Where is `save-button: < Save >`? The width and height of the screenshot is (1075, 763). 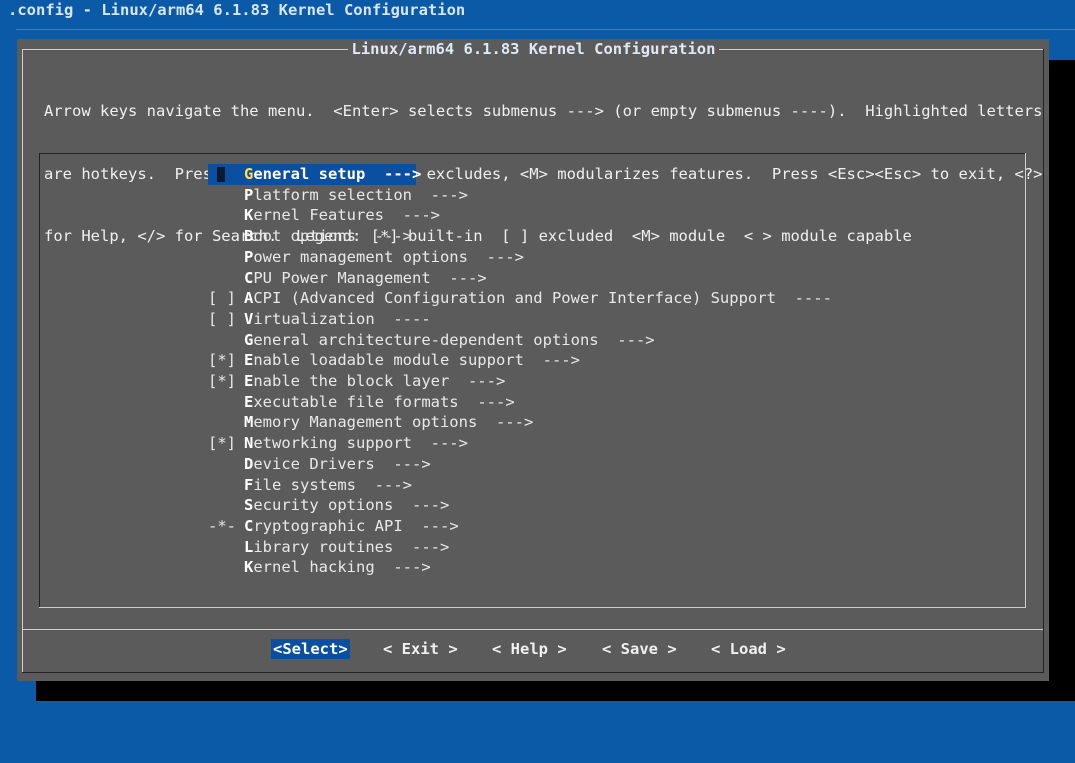 save-button: < Save > is located at coordinates (639, 649).